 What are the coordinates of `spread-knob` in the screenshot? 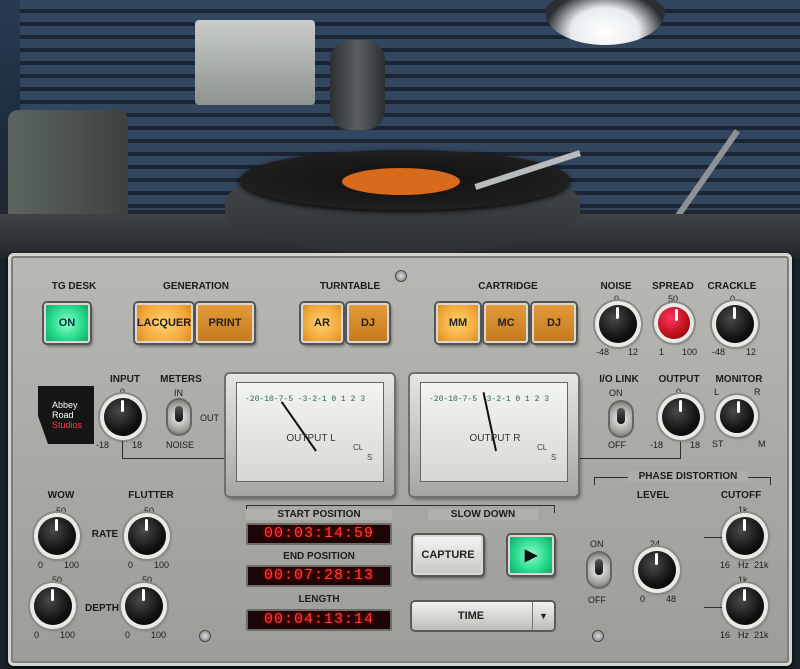 It's located at (674, 323).